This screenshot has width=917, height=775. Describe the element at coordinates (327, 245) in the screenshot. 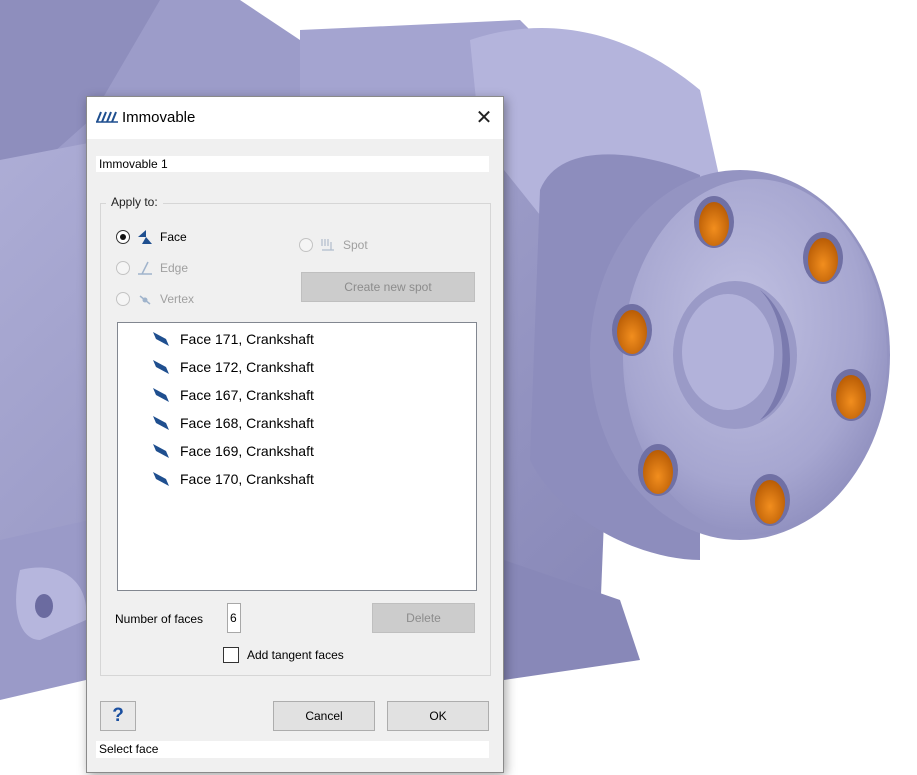

I see `spot-icon` at that location.